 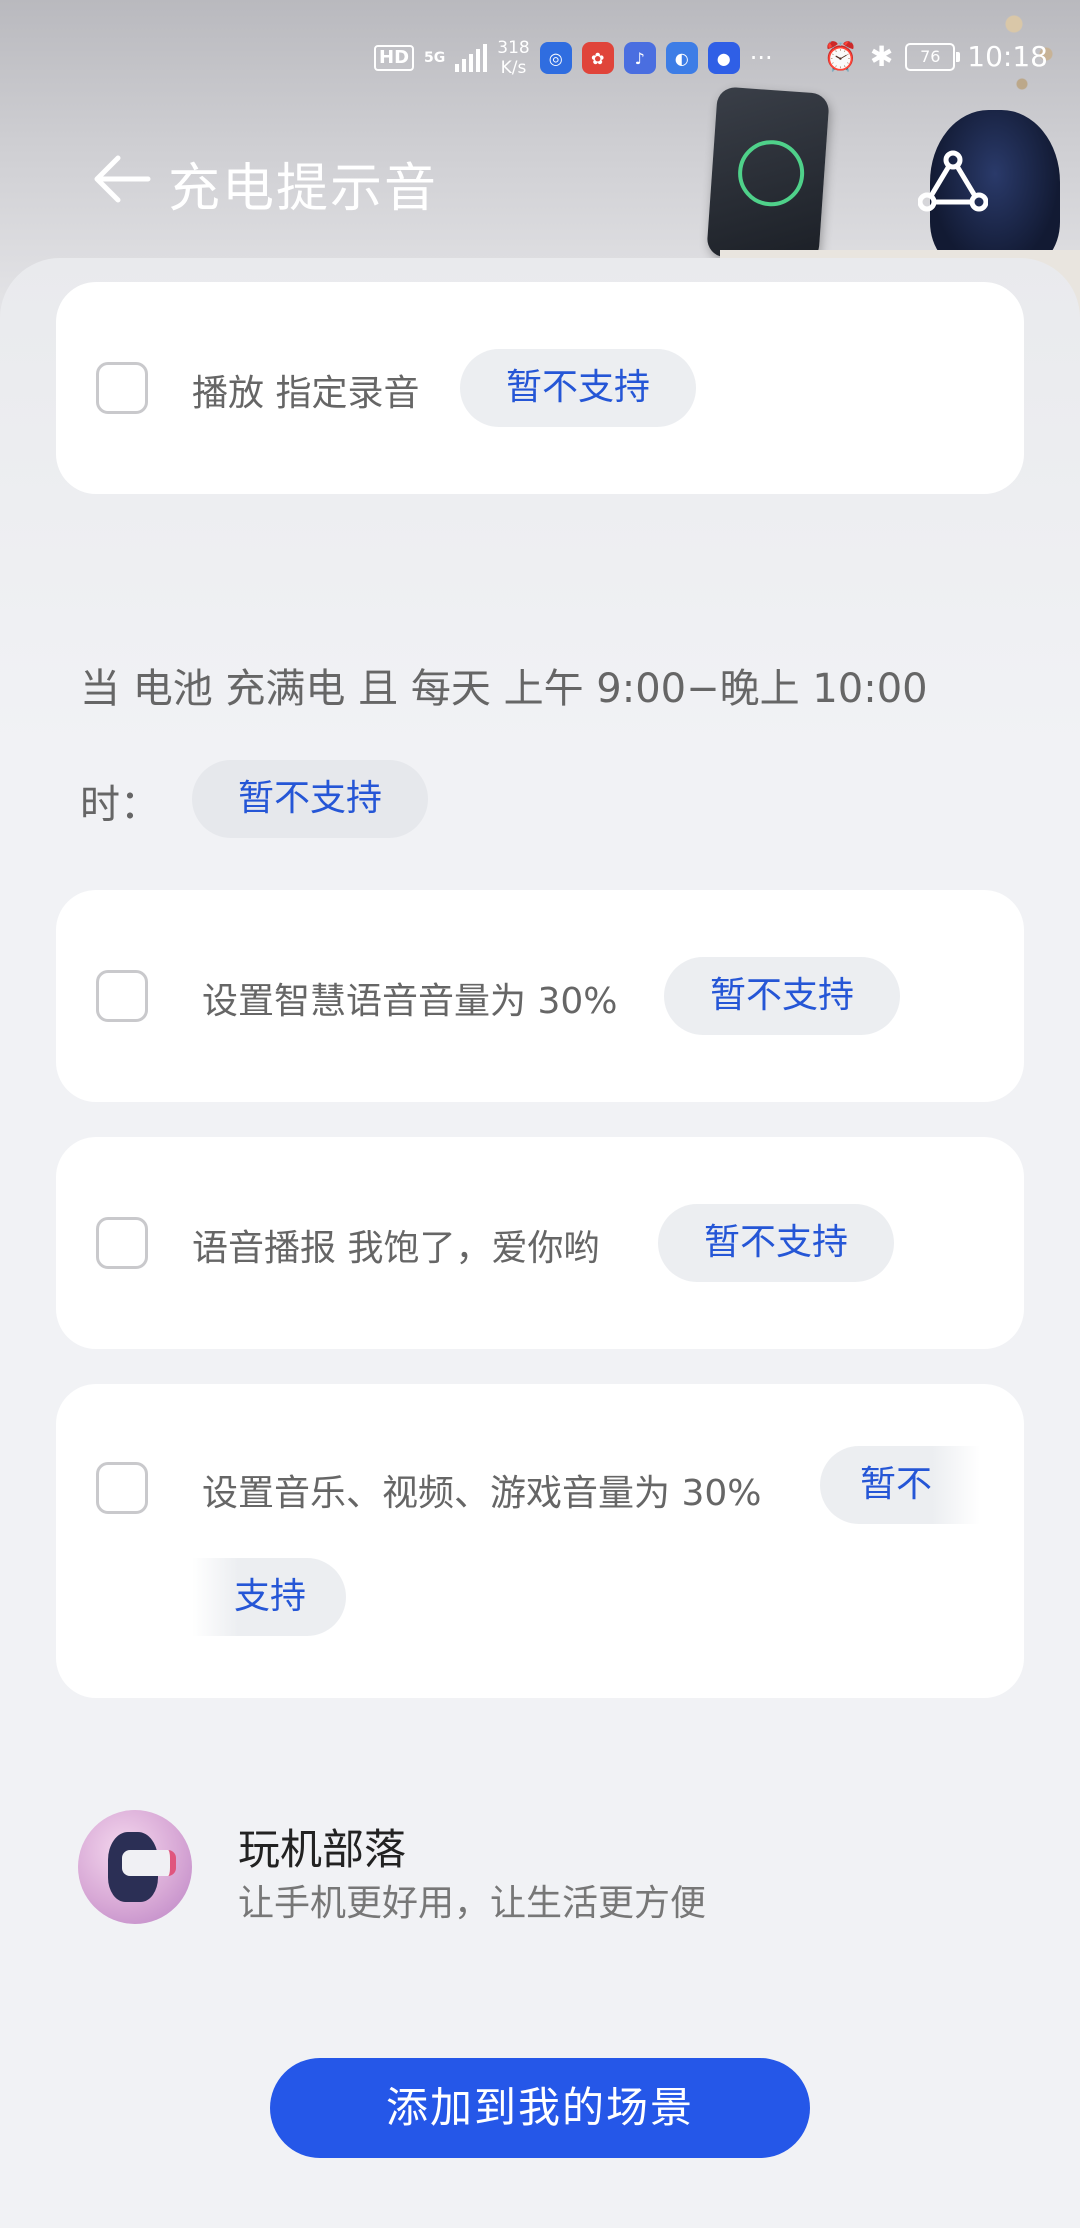 I want to click on action-card: 播放 指定录音 暂不支持, so click(x=540, y=388).